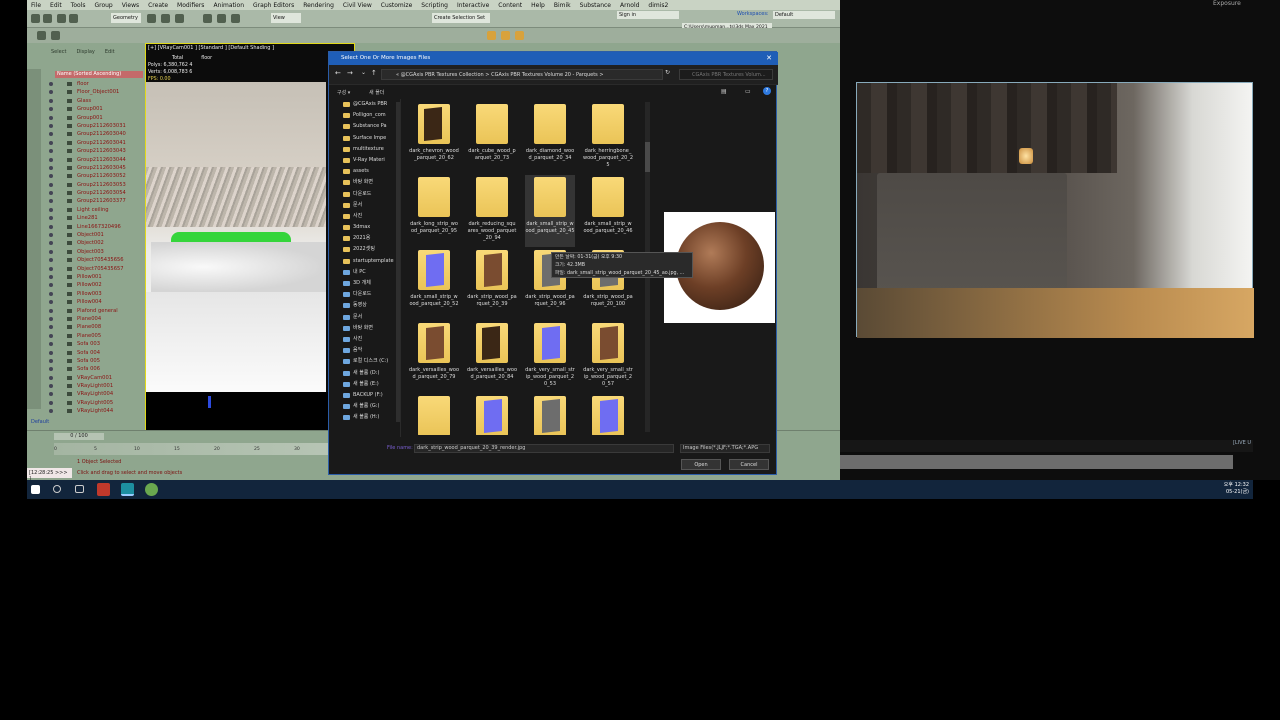 The height and width of the screenshot is (720, 1280). What do you see at coordinates (398, 262) in the screenshot?
I see `nav-scrollbar` at bounding box center [398, 262].